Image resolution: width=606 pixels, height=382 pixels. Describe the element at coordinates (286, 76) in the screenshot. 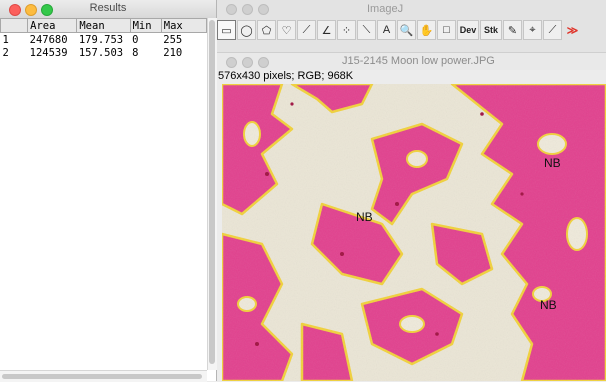

I see `image-info: 576x430 pixels; RGB; 968K` at that location.